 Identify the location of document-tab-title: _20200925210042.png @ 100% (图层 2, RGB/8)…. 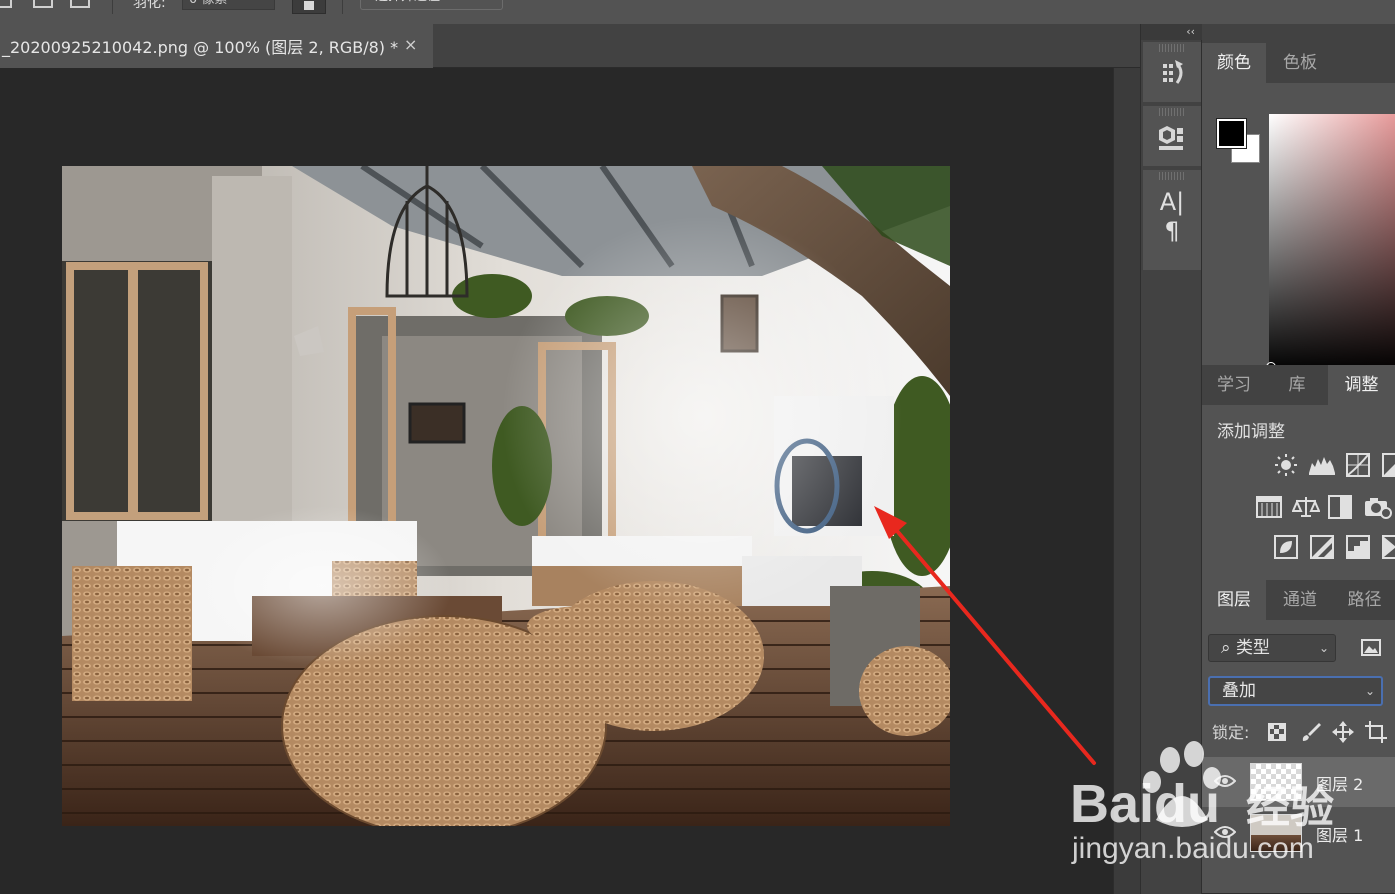
(200, 47).